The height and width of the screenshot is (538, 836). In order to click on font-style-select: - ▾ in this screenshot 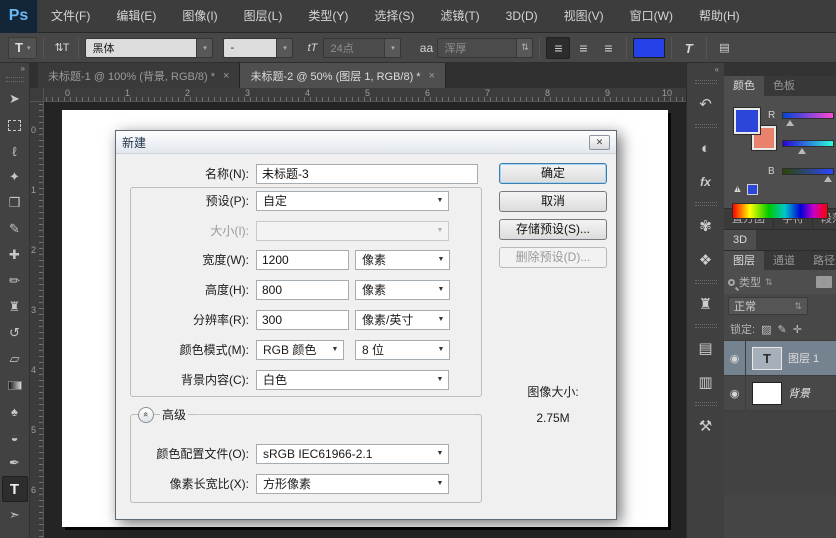, I will do `click(258, 47)`.